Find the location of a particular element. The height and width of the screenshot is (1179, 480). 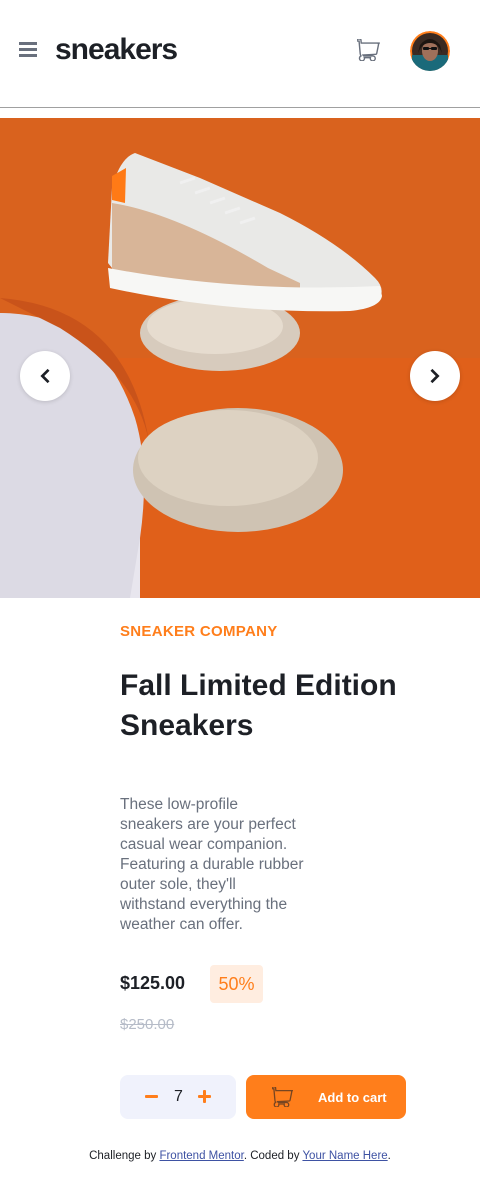

menu-icon is located at coordinates (28, 50).